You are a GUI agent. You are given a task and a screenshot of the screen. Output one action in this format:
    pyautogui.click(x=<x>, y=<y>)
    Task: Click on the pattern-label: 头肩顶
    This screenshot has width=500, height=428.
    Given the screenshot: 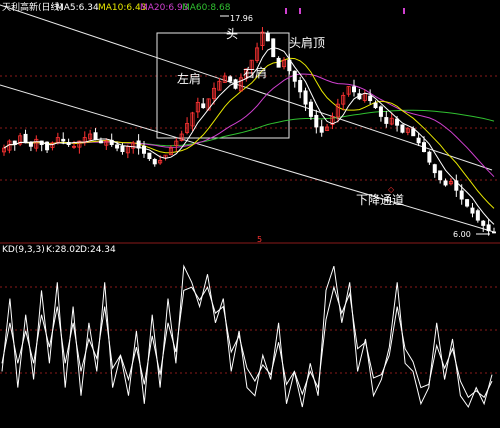 What is the action you would take?
    pyautogui.click(x=307, y=42)
    